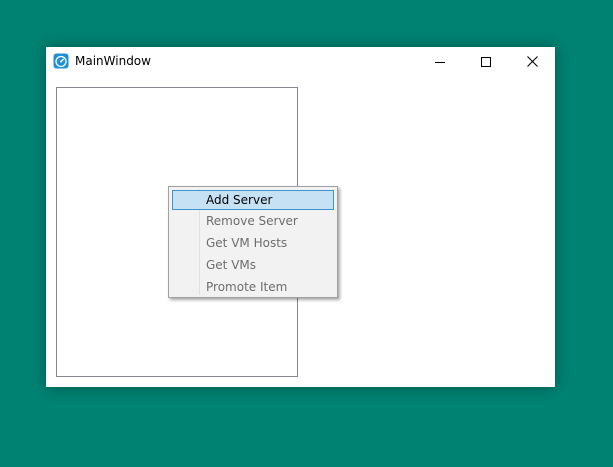 This screenshot has height=467, width=613. I want to click on title-bar: MainWindow, so click(300, 62).